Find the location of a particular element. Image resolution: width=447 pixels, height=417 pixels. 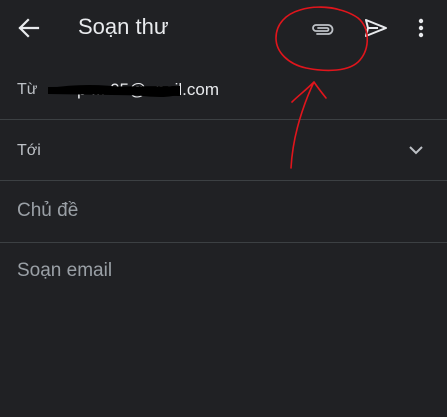

to-label: Tới is located at coordinates (29, 150).